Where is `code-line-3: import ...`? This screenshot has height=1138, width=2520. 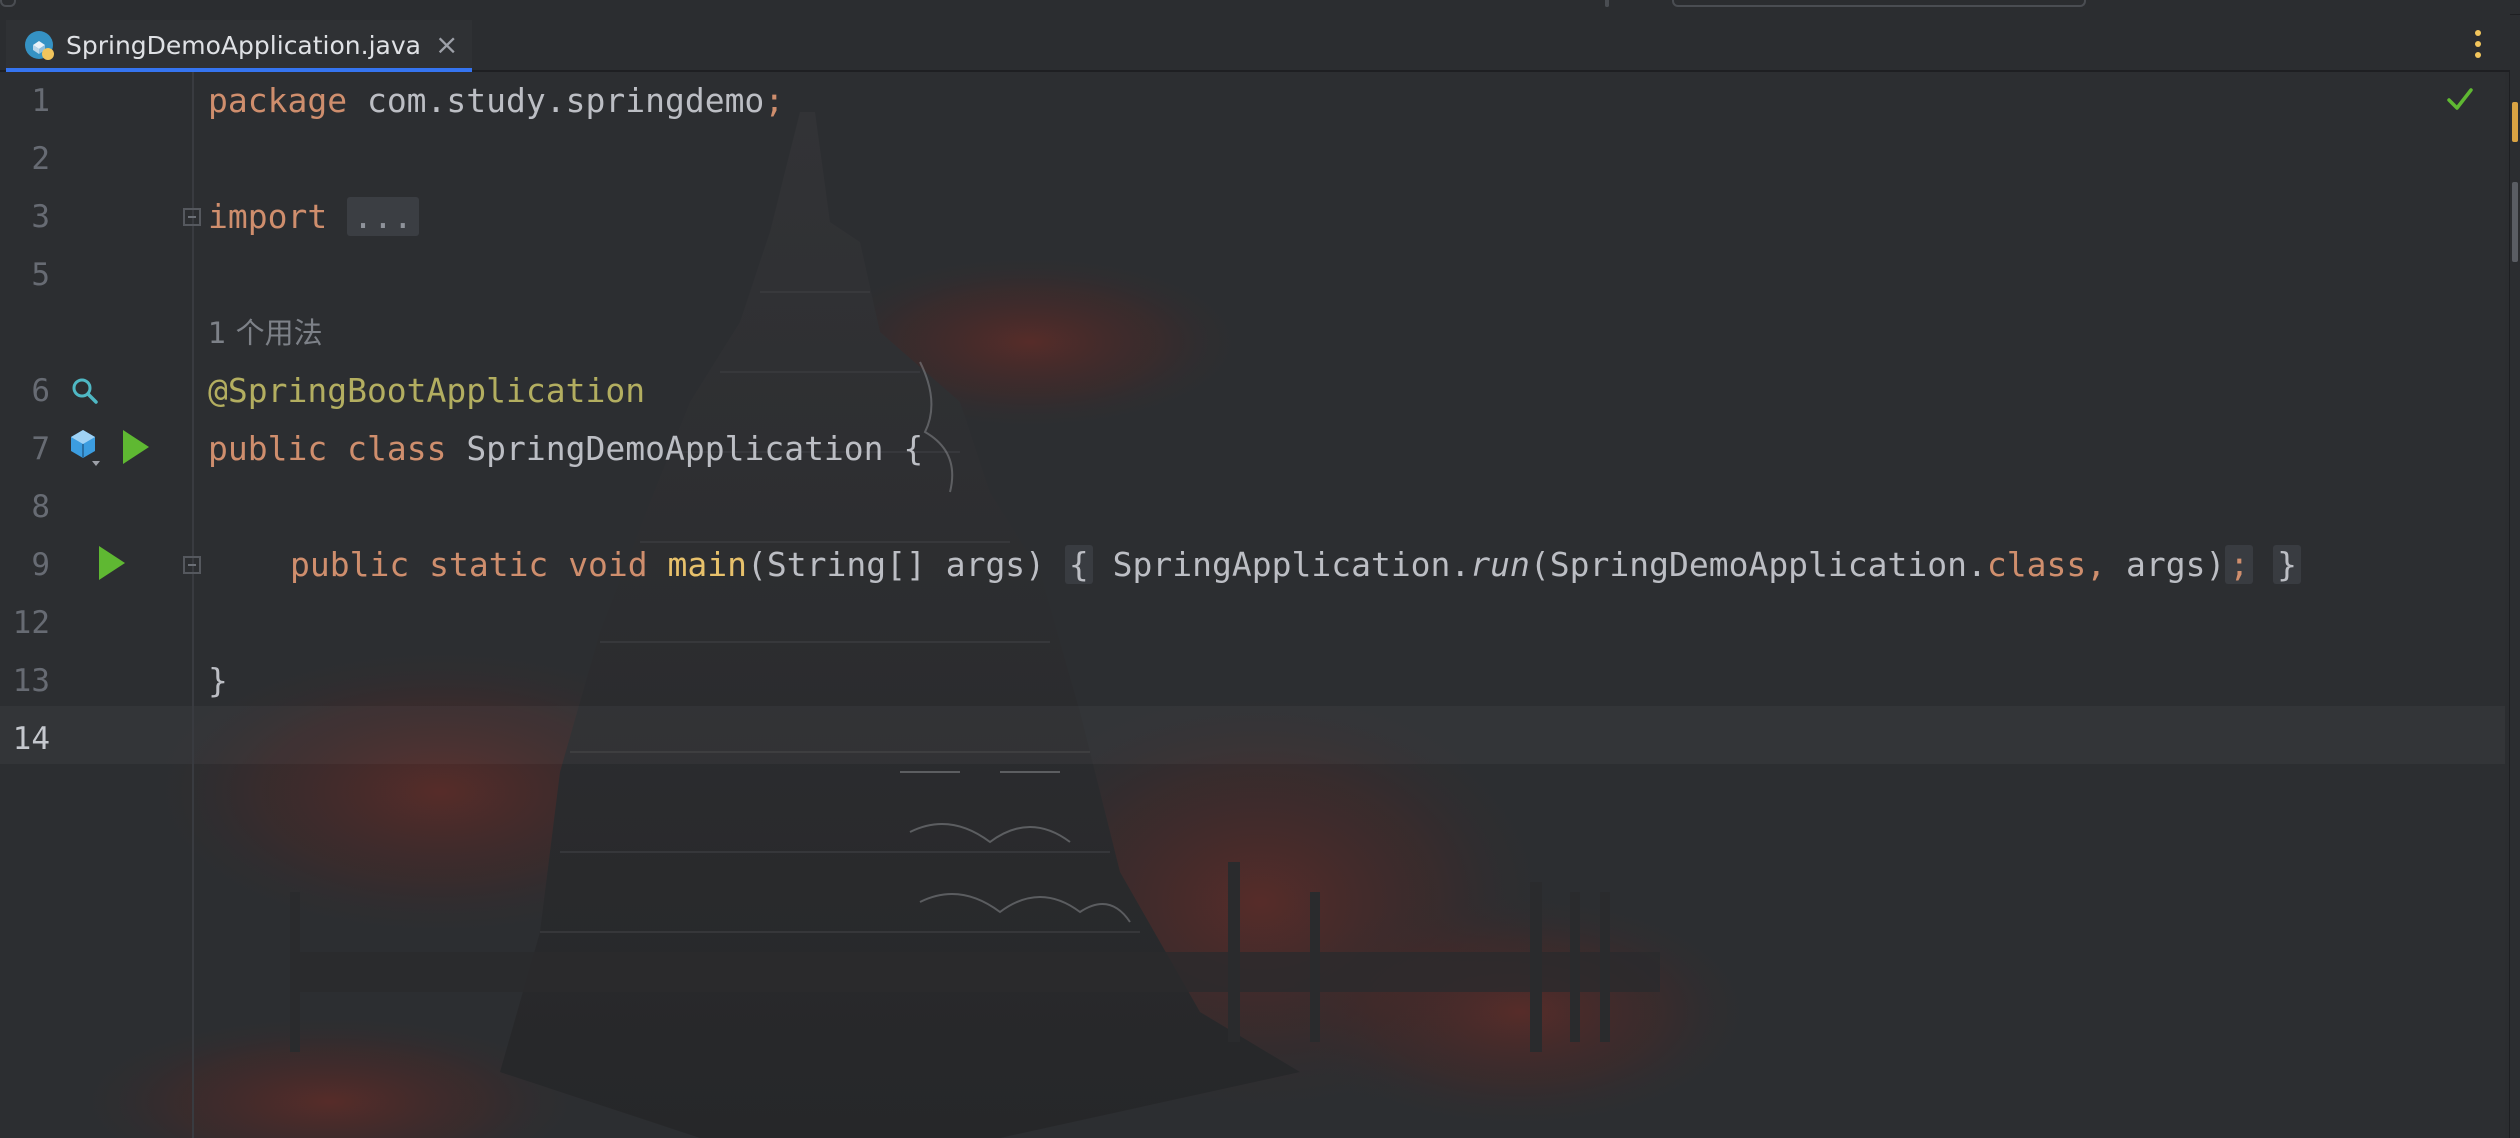
code-line-3: import ... is located at coordinates (313, 217).